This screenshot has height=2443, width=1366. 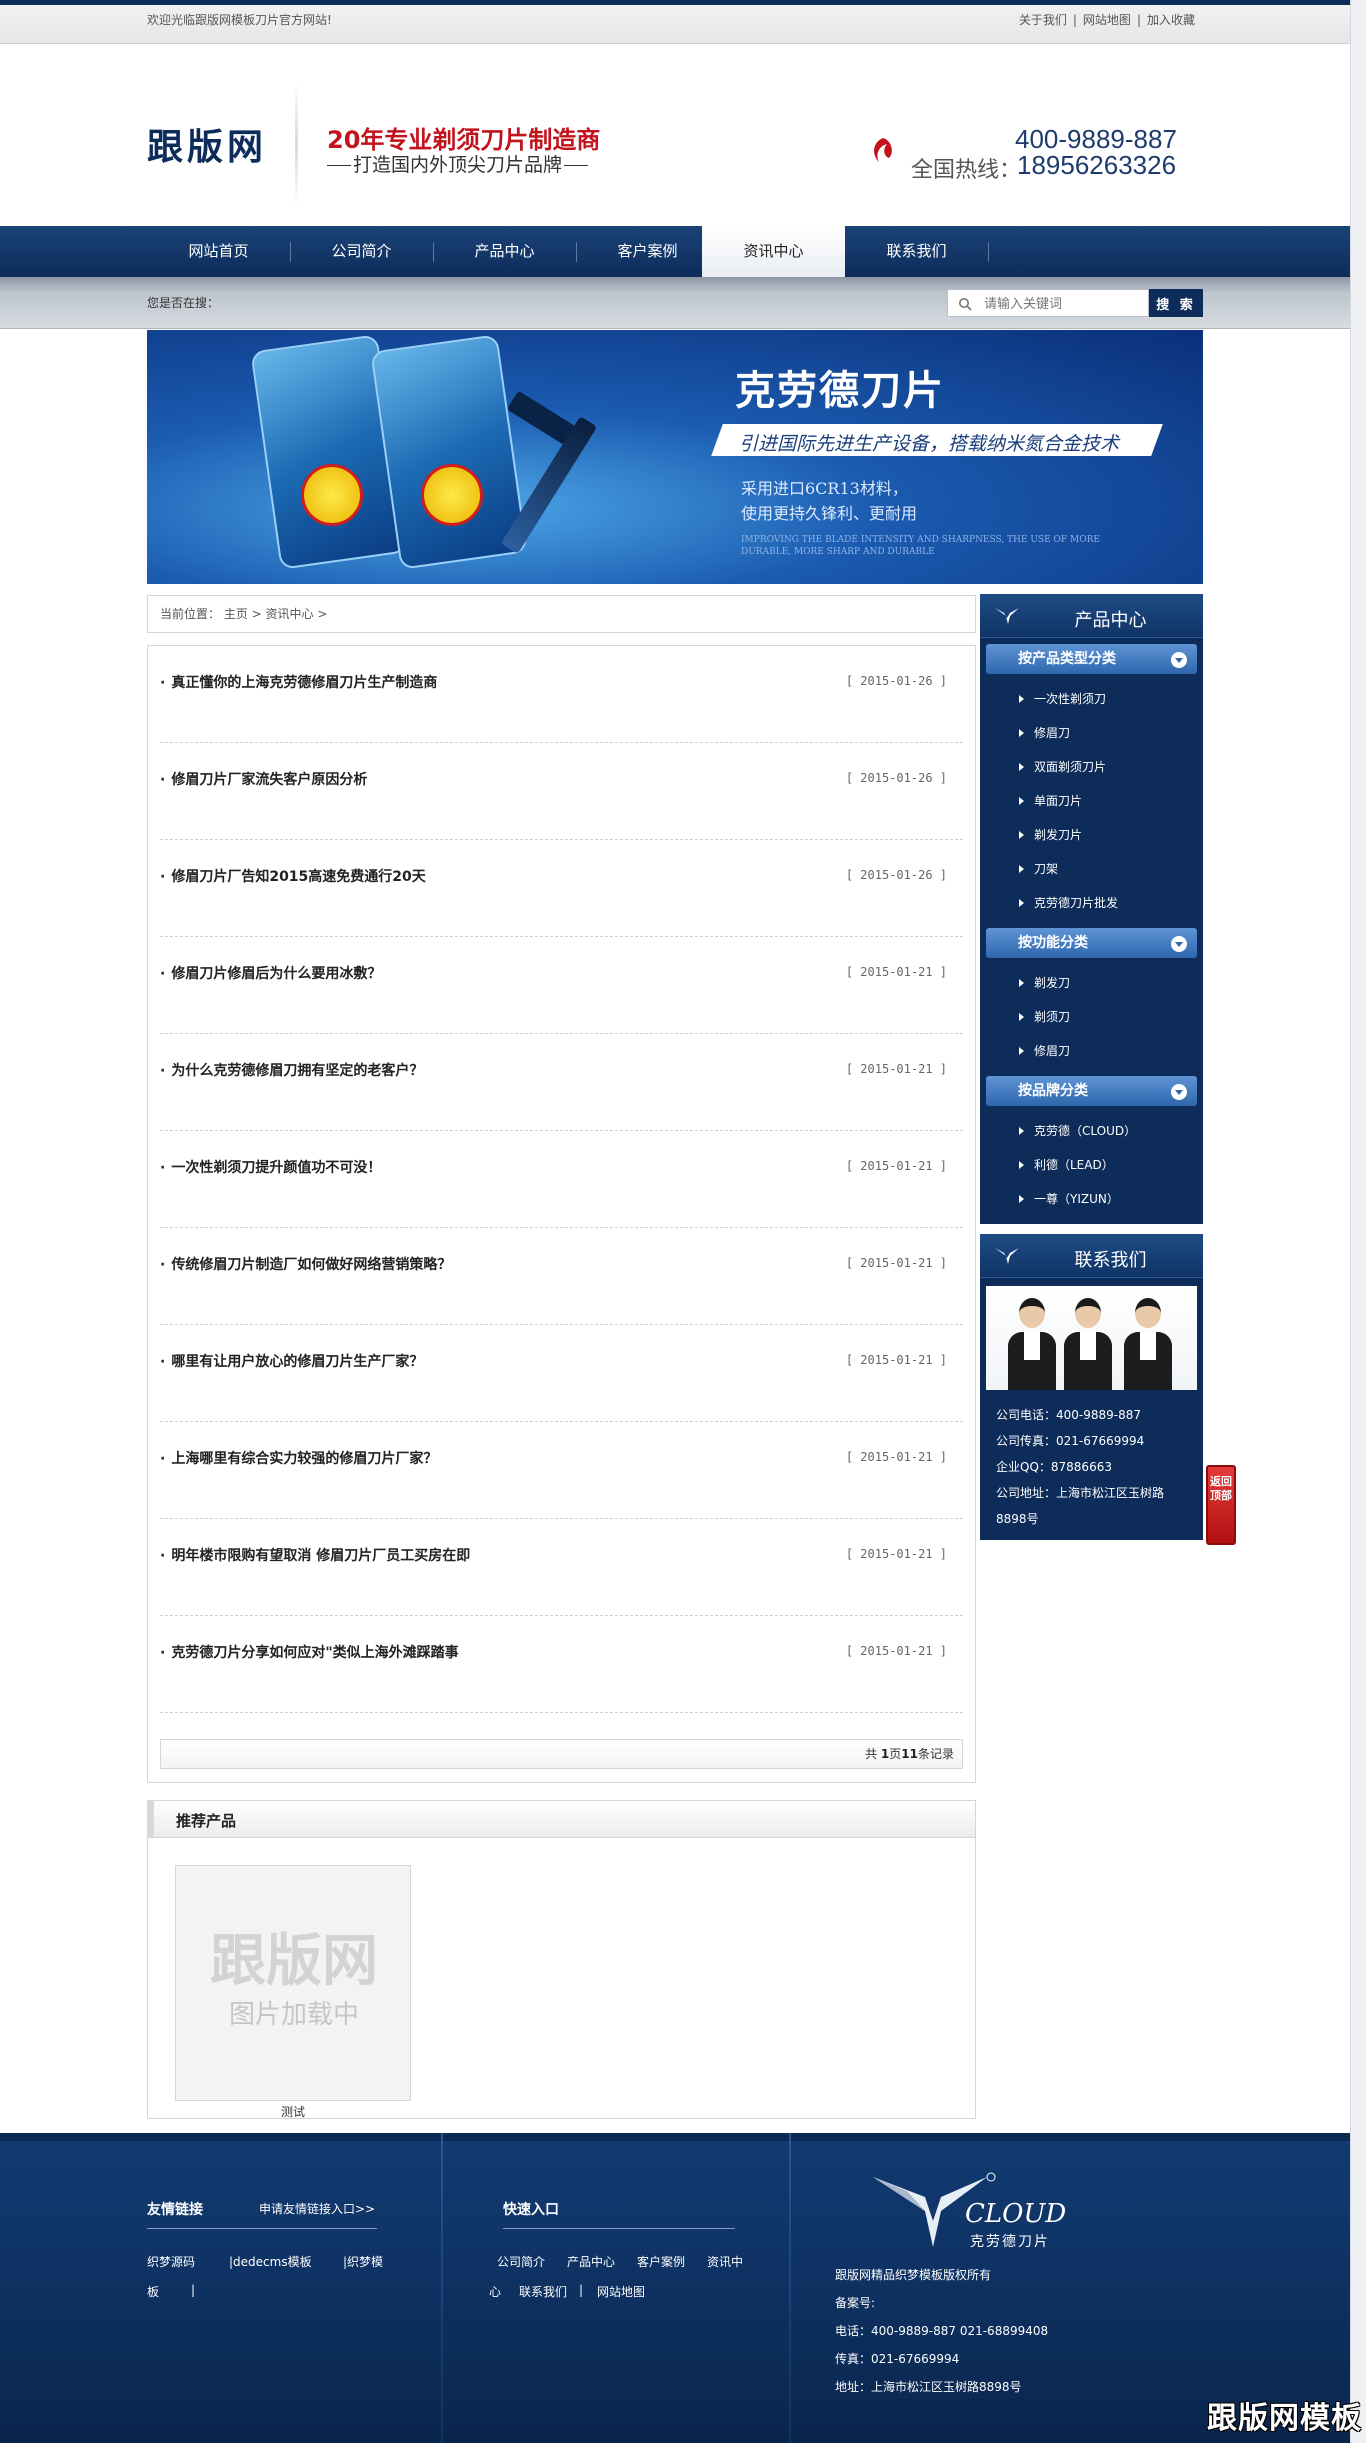 I want to click on category-link: 剃发刀, so click(x=1091, y=983).